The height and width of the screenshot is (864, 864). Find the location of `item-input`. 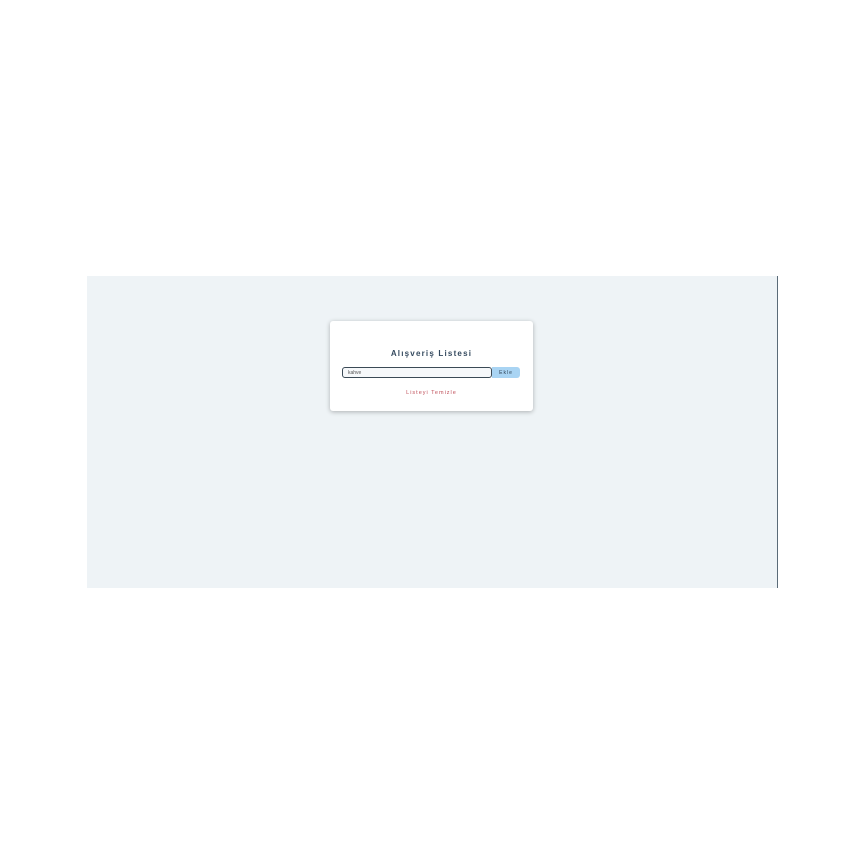

item-input is located at coordinates (417, 372).